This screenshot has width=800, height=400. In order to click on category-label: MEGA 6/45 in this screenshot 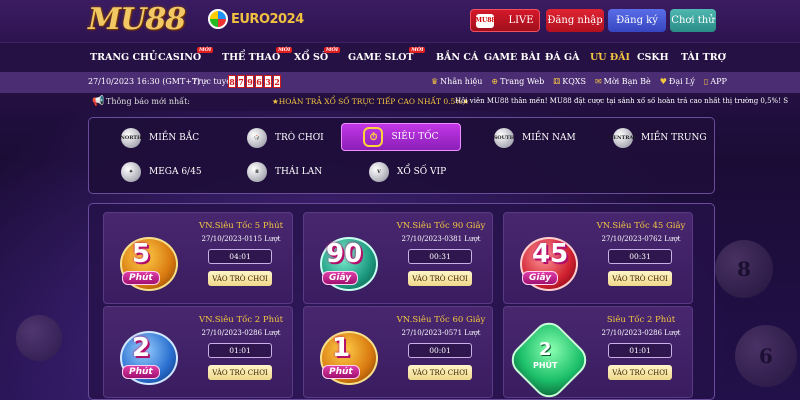, I will do `click(175, 172)`.